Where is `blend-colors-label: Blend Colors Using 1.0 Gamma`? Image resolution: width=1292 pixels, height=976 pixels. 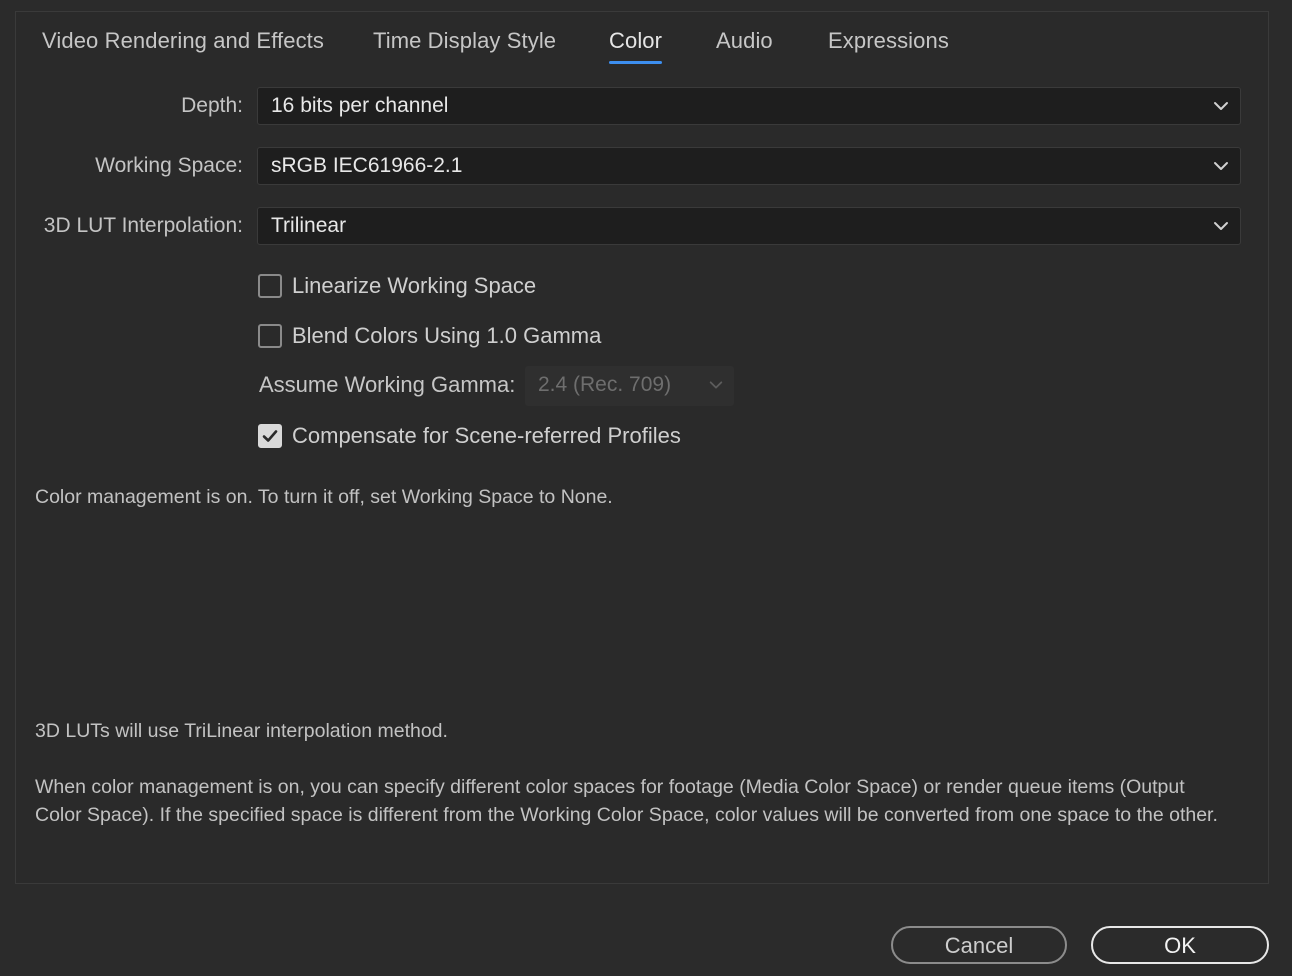 blend-colors-label: Blend Colors Using 1.0 Gamma is located at coordinates (447, 335).